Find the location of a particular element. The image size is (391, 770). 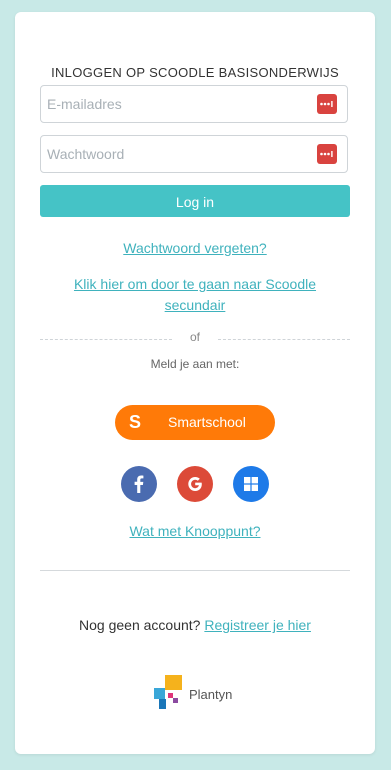

google-icon is located at coordinates (195, 484).